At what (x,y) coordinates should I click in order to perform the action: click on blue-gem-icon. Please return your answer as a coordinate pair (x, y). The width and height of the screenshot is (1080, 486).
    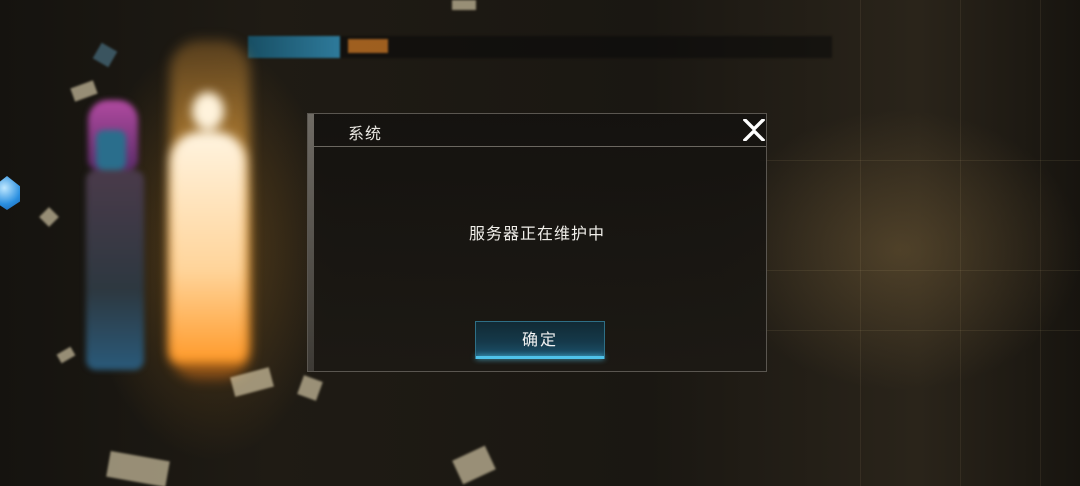
    Looking at the image, I should click on (10, 193).